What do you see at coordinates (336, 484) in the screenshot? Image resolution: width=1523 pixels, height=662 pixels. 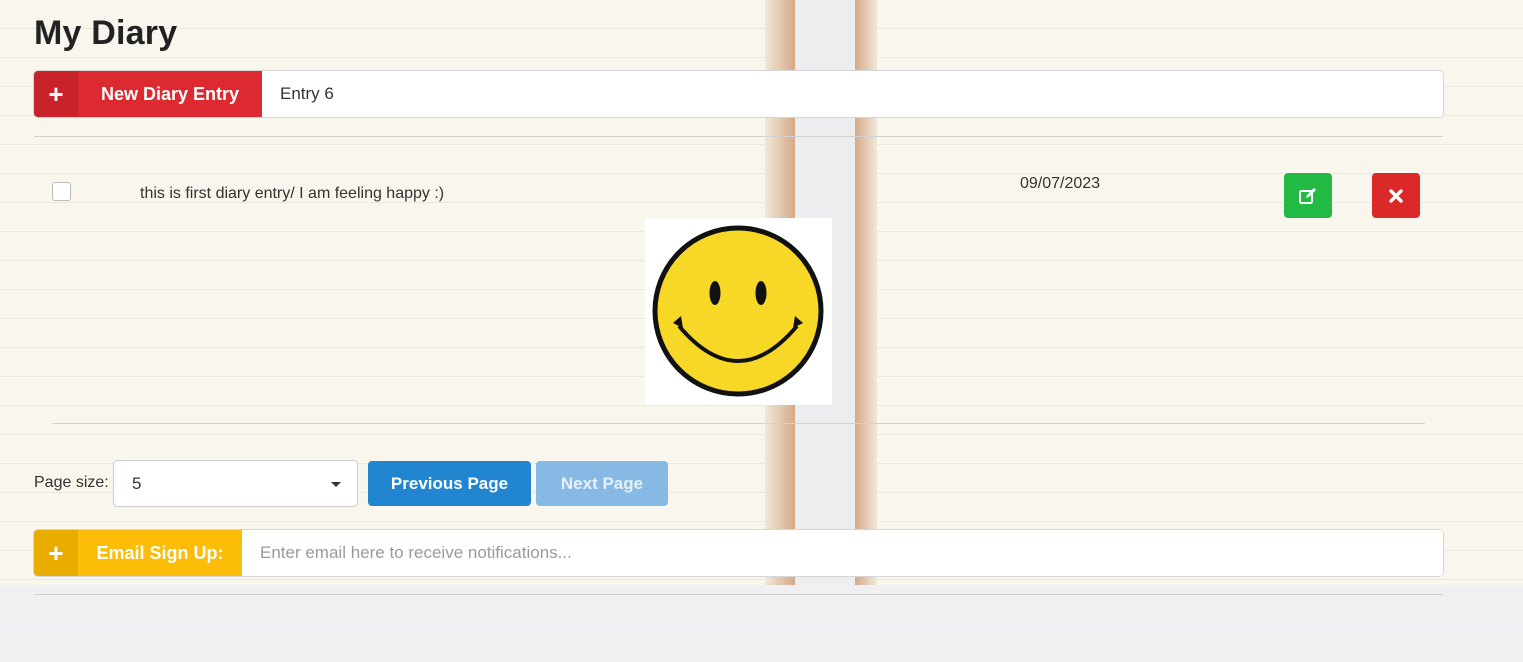 I see `caret-down-icon` at bounding box center [336, 484].